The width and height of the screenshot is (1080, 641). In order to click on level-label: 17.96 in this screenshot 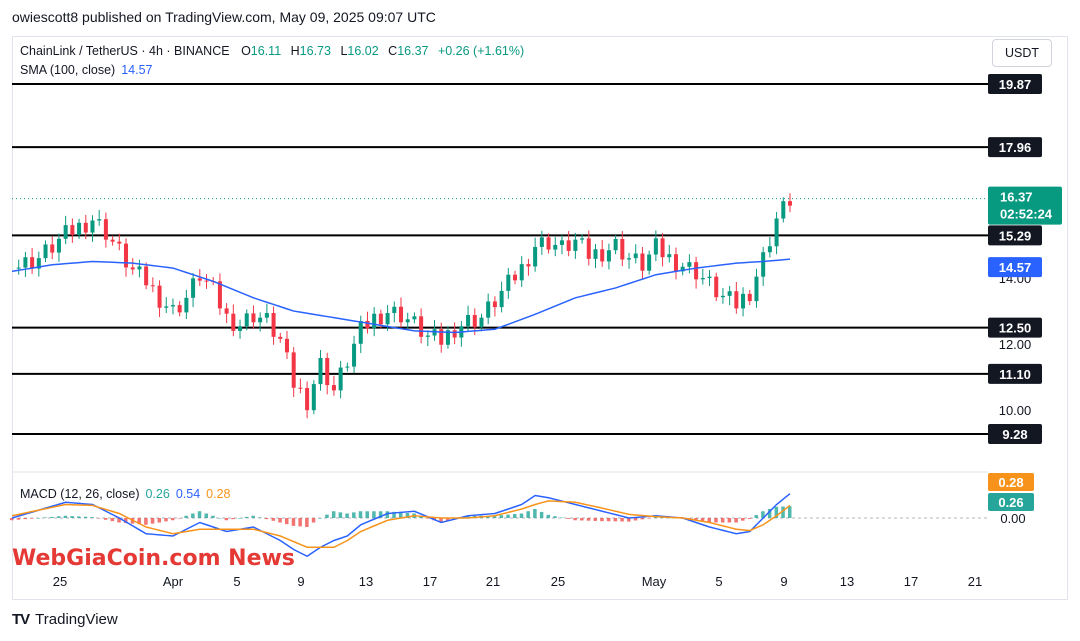, I will do `click(1015, 147)`.